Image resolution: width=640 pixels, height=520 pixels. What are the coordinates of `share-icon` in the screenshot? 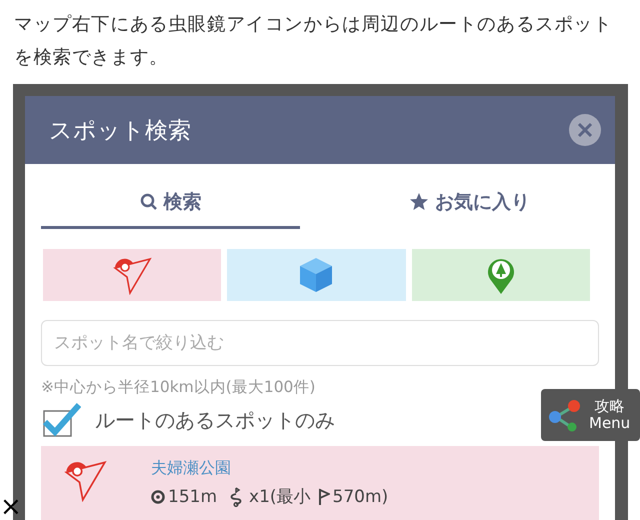 It's located at (565, 415).